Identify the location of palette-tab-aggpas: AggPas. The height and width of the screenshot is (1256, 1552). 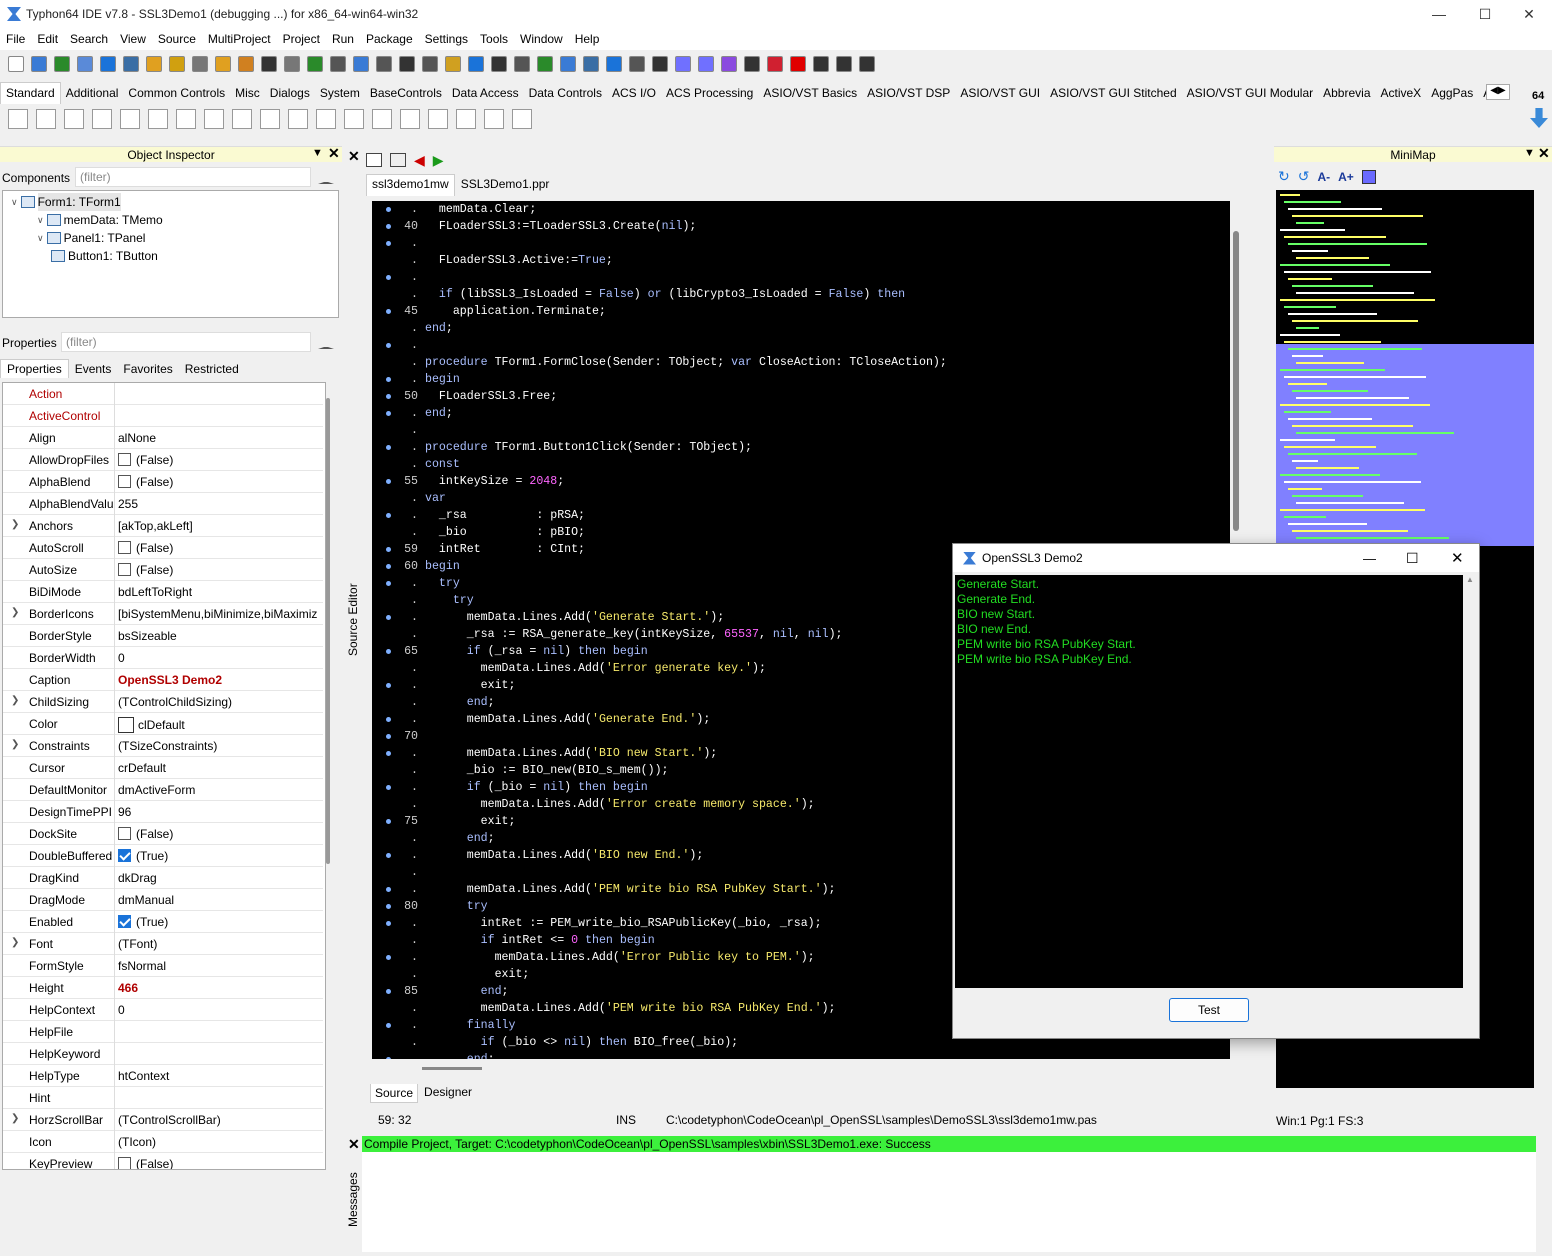
(1452, 93).